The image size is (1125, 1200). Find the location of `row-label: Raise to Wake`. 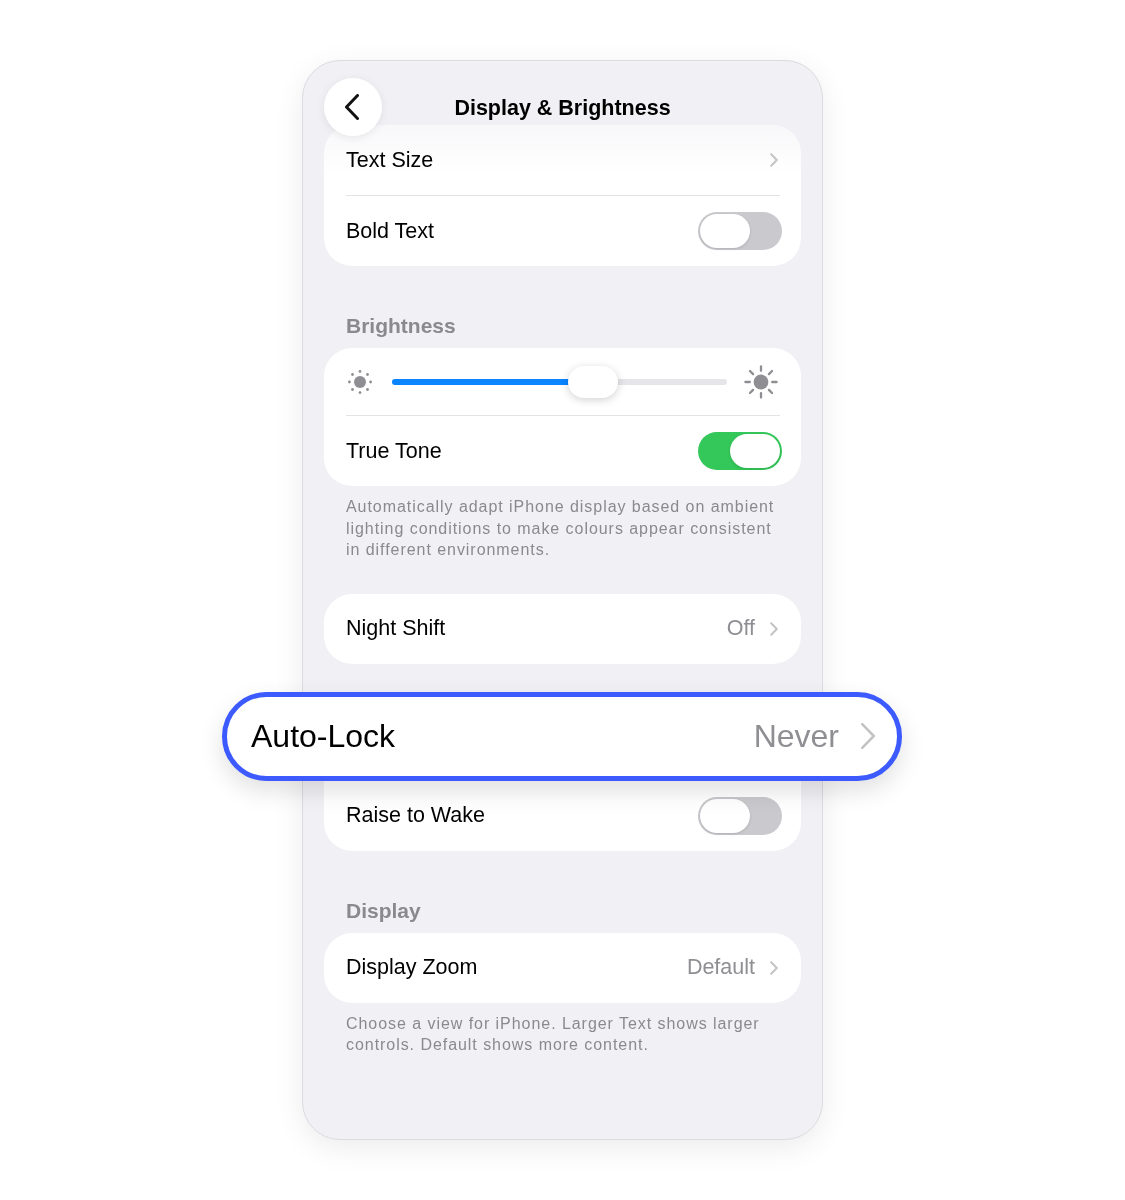

row-label: Raise to Wake is located at coordinates (415, 816).